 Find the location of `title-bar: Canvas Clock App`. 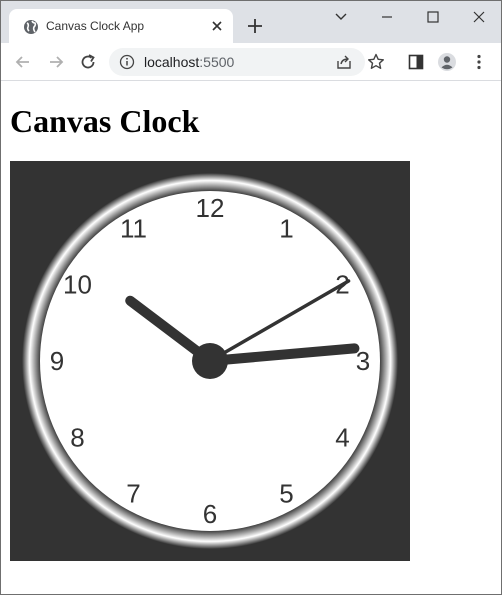

title-bar: Canvas Clock App is located at coordinates (251, 22).